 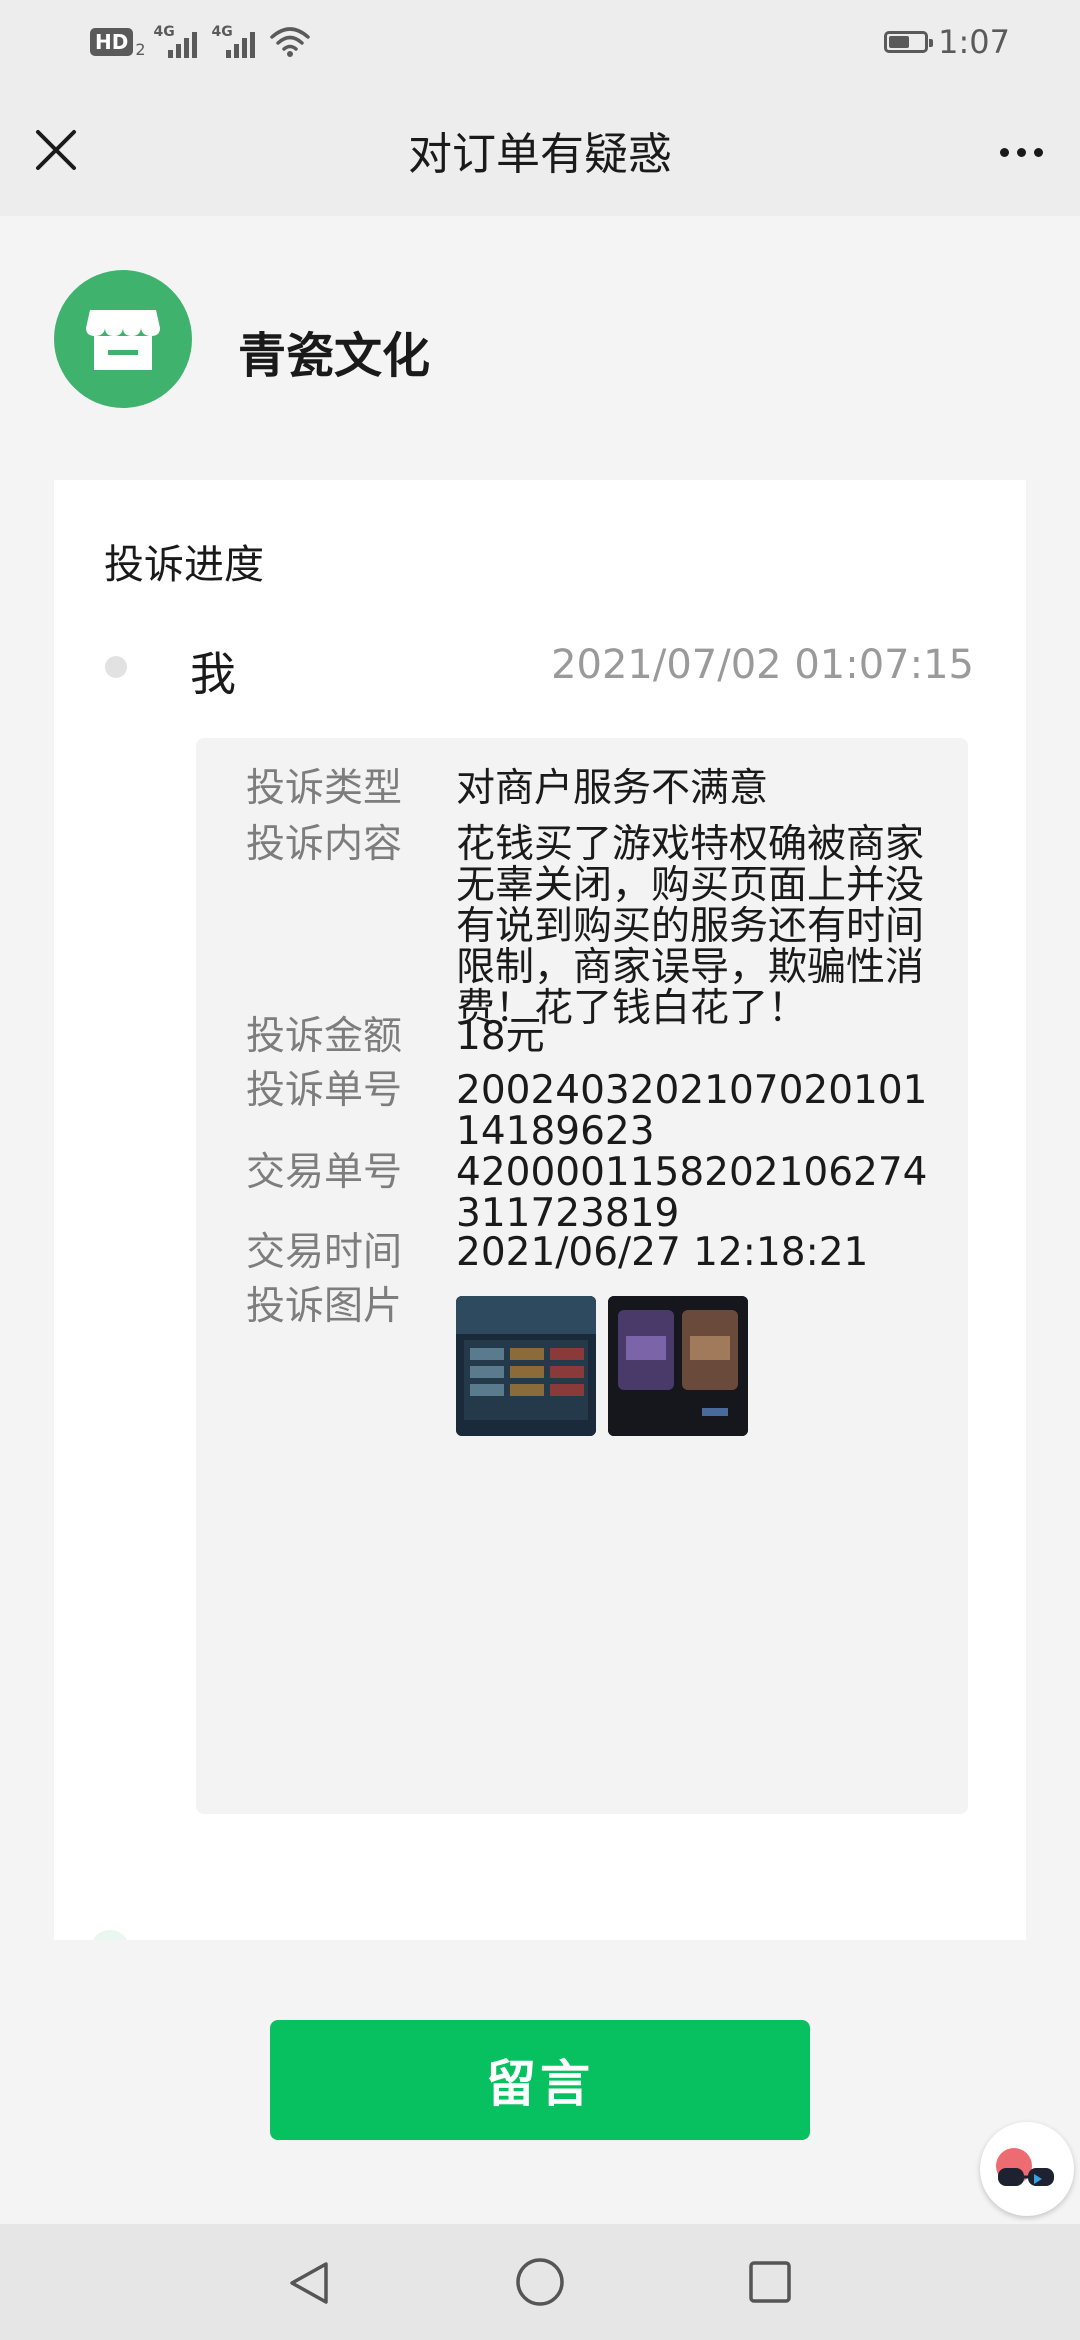 I want to click on recent-square-icon, so click(x=770, y=2282).